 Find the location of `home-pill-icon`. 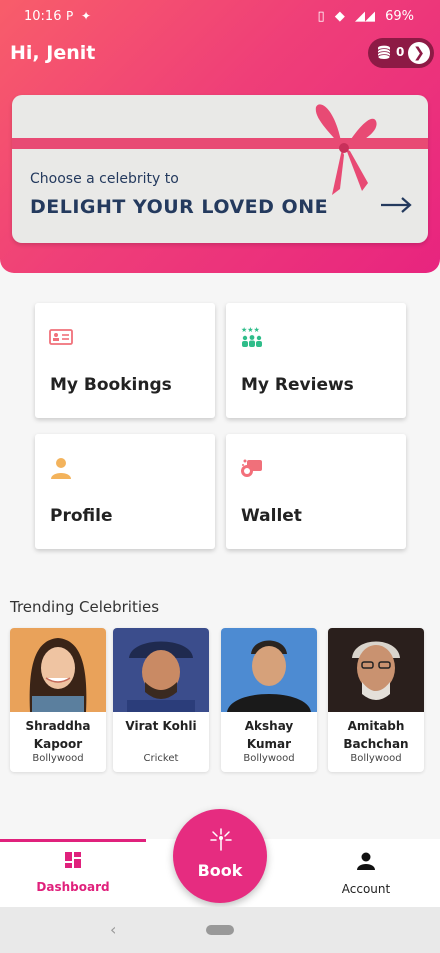

home-pill-icon is located at coordinates (220, 930).